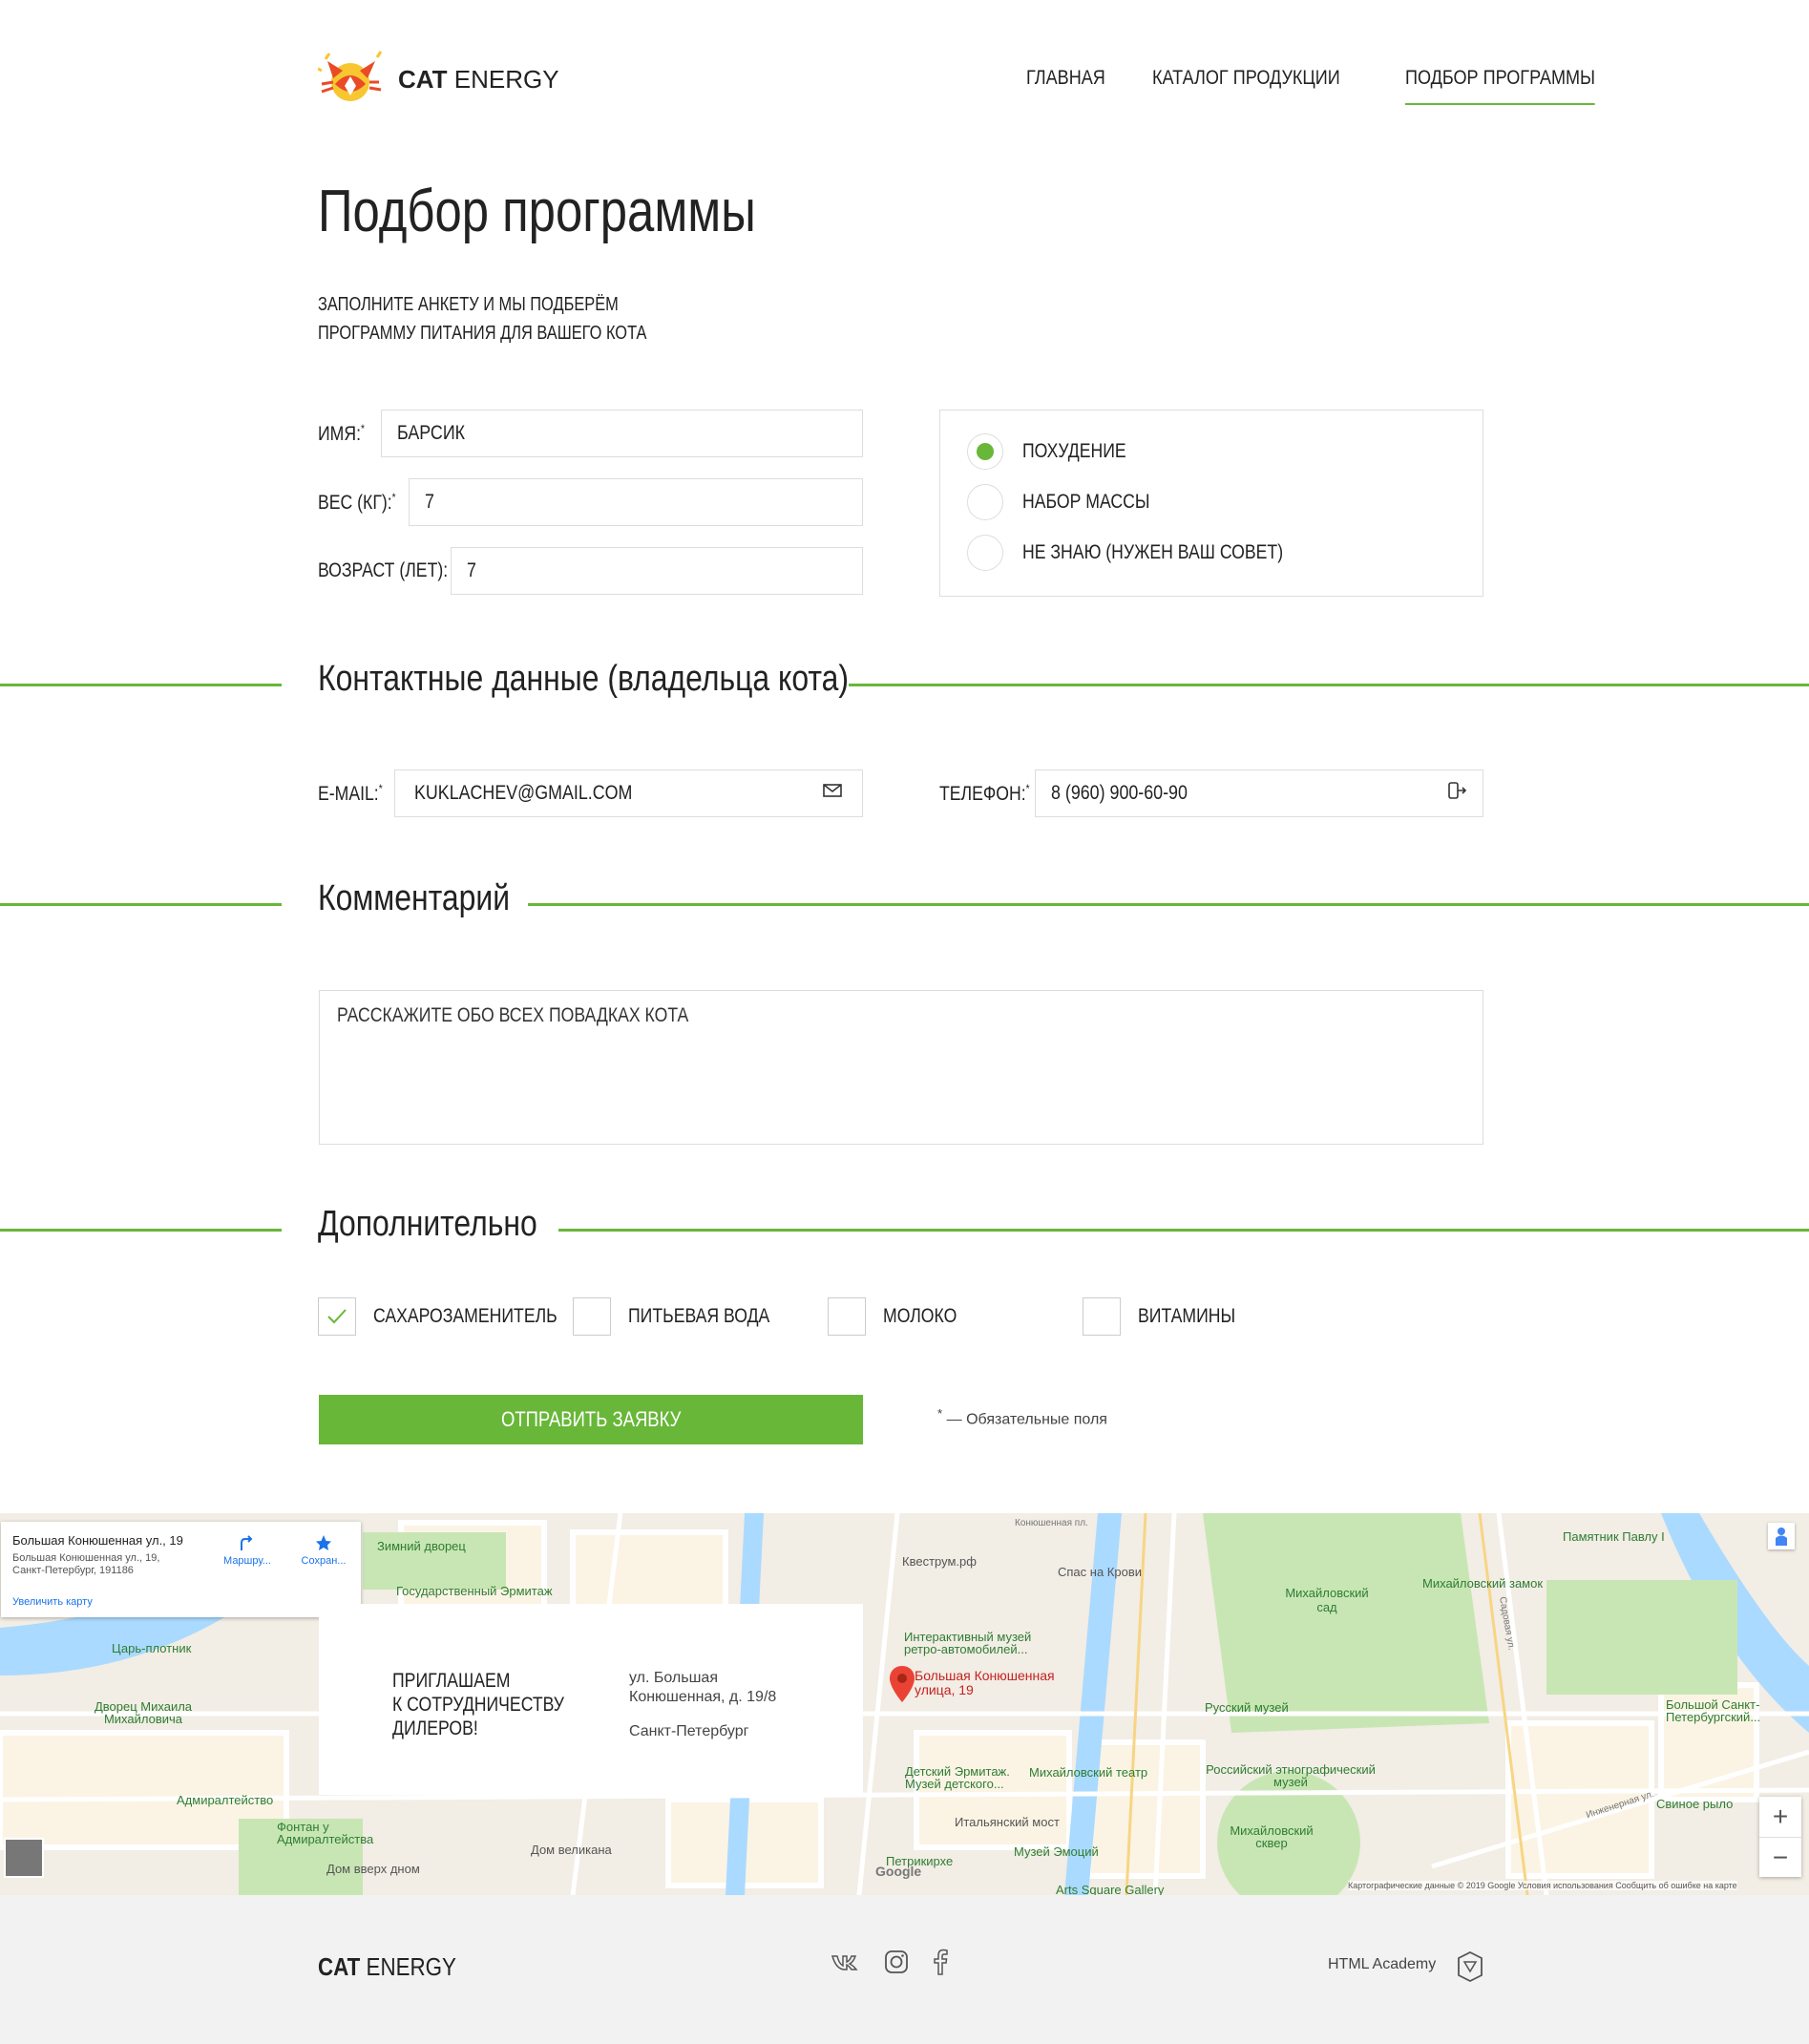 The image size is (1809, 2044). I want to click on satellite-toggle, so click(24, 1858).